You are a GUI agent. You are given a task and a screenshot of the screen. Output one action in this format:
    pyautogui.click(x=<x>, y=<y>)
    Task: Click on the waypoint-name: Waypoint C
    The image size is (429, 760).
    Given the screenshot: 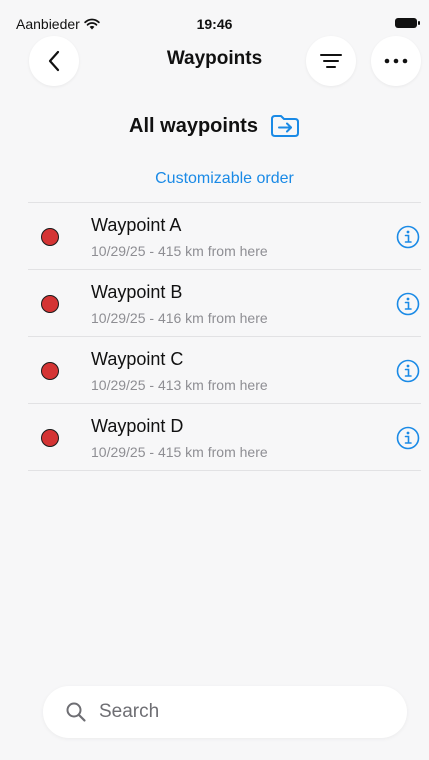 What is the action you would take?
    pyautogui.click(x=137, y=359)
    